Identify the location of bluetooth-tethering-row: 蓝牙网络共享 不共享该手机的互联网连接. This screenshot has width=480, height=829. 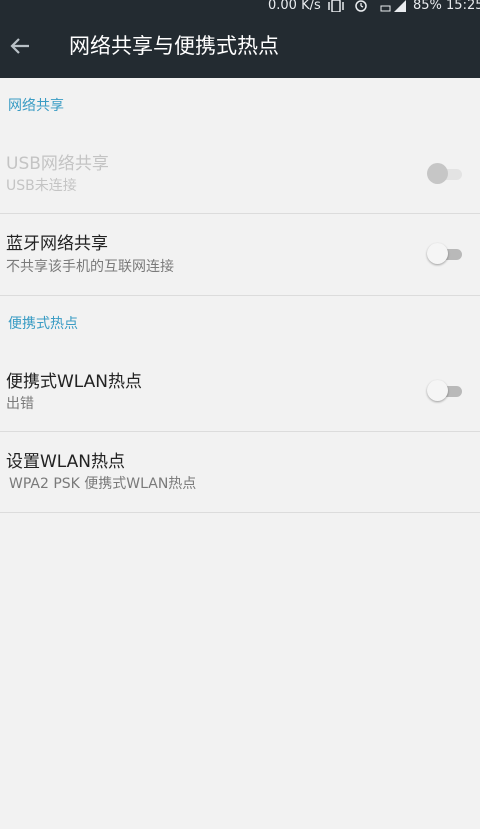
(240, 255).